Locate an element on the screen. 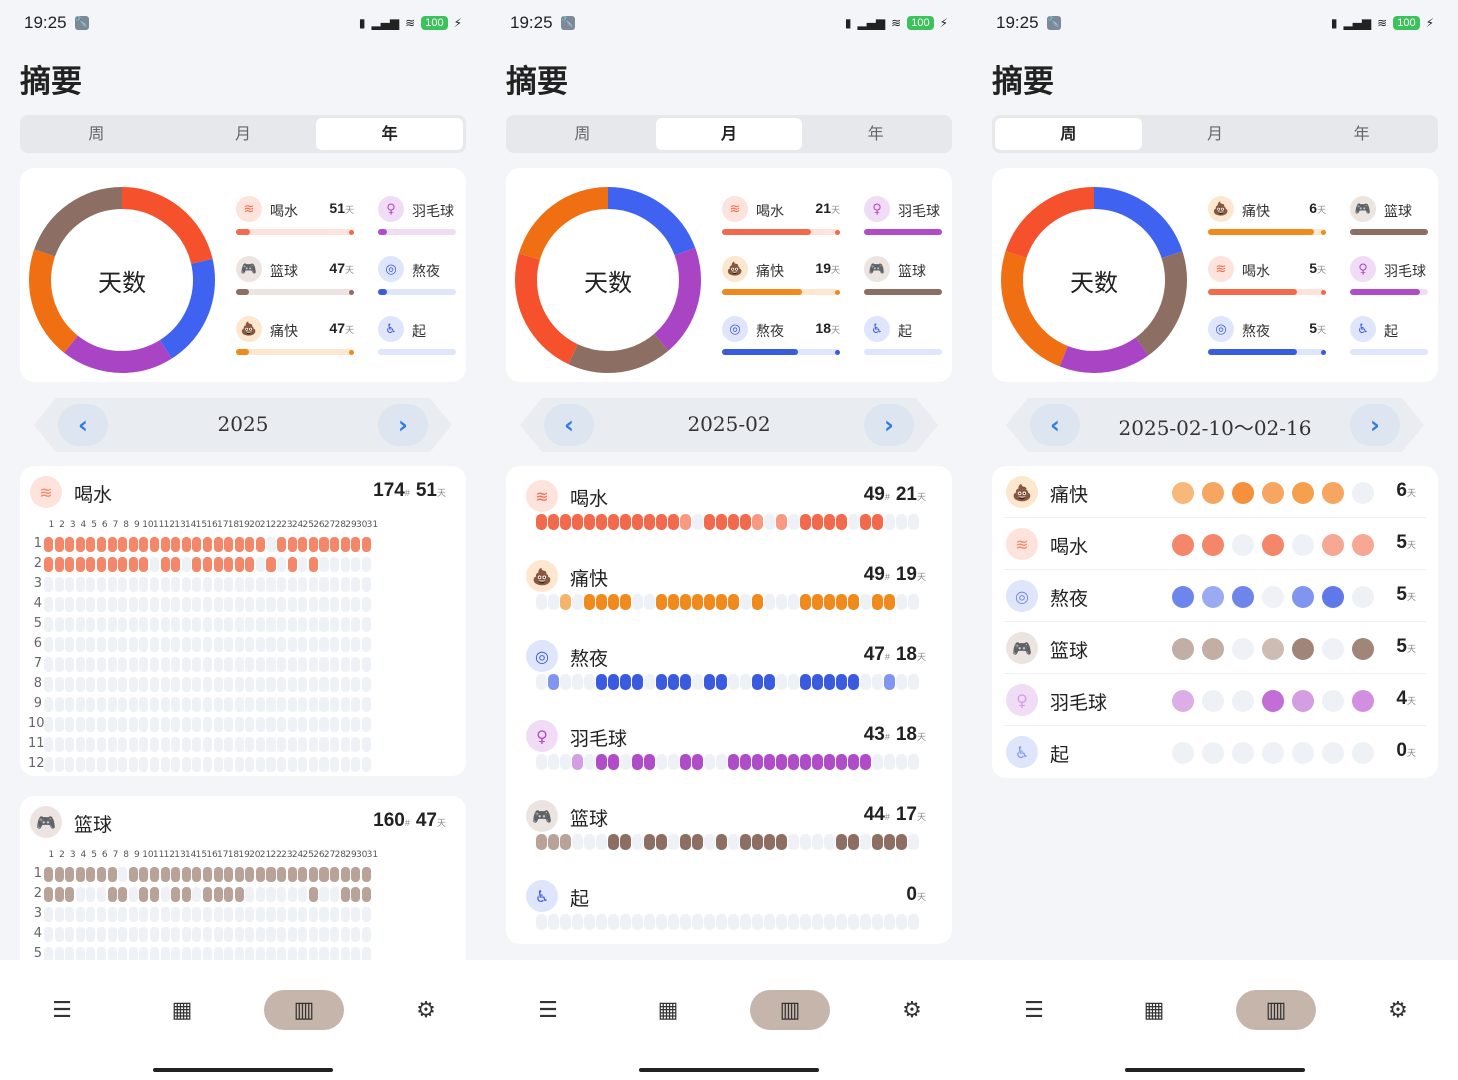  legend-item: ◎ 熬夜 is located at coordinates (417, 276).